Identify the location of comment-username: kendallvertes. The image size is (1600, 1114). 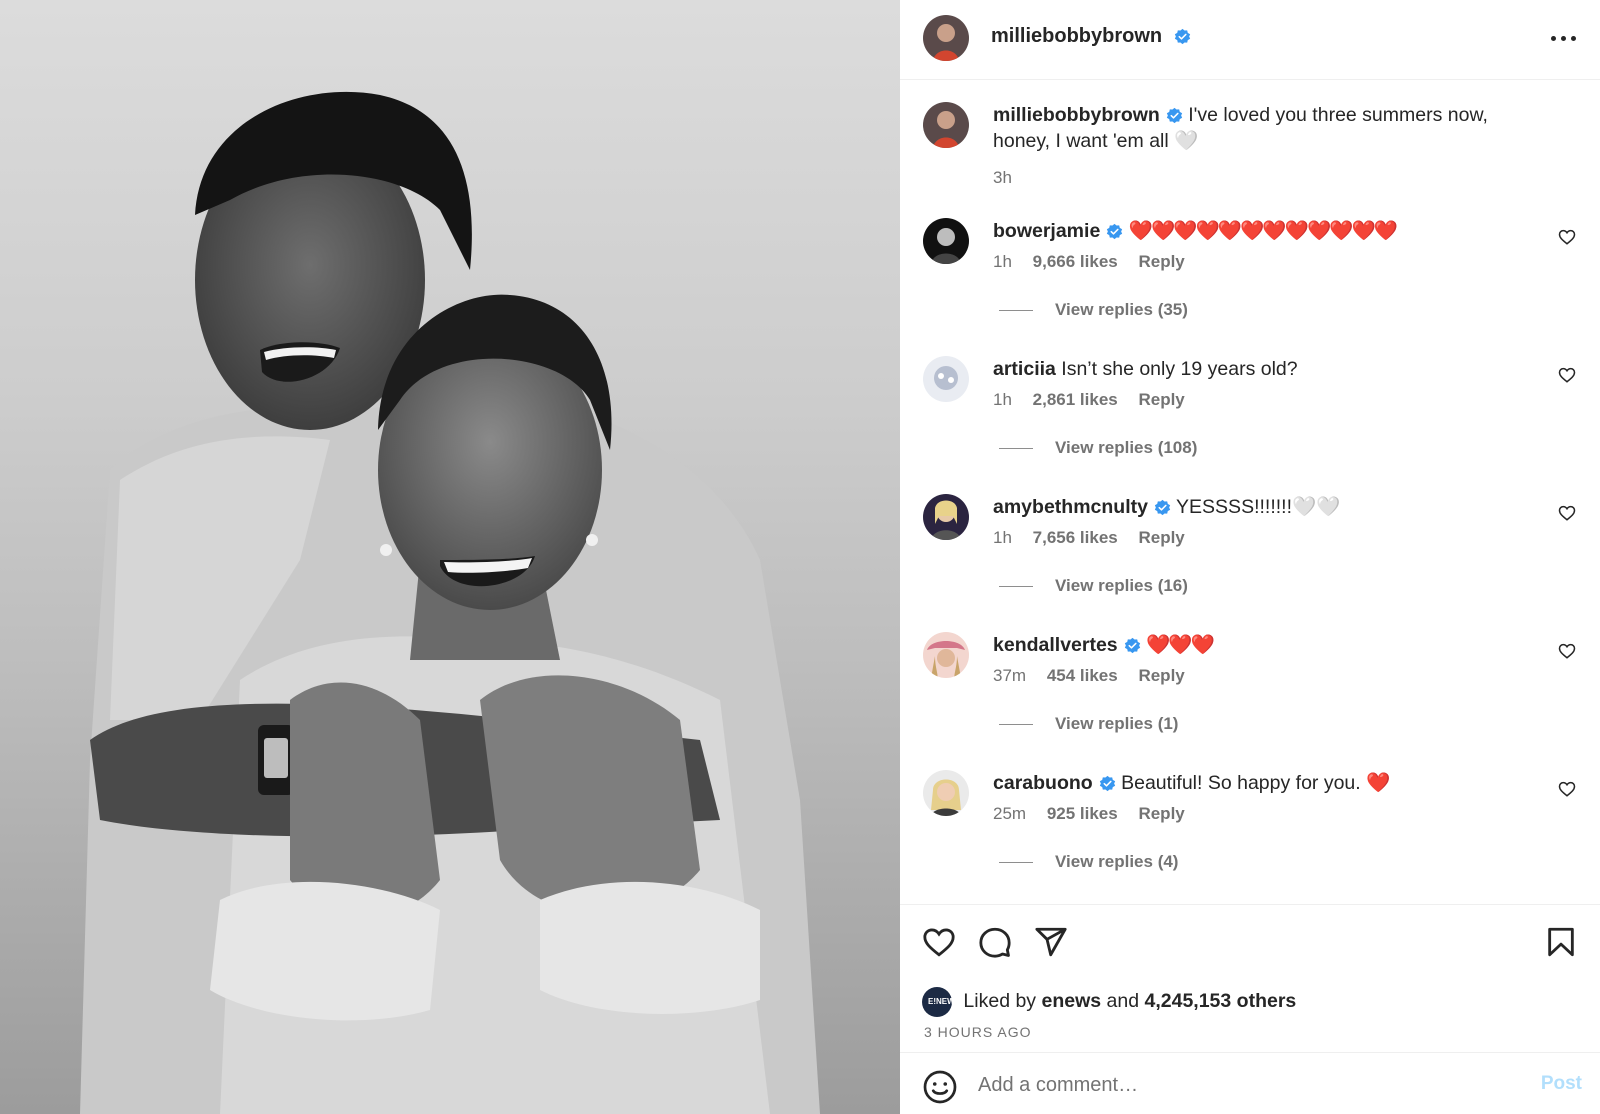
(1055, 645).